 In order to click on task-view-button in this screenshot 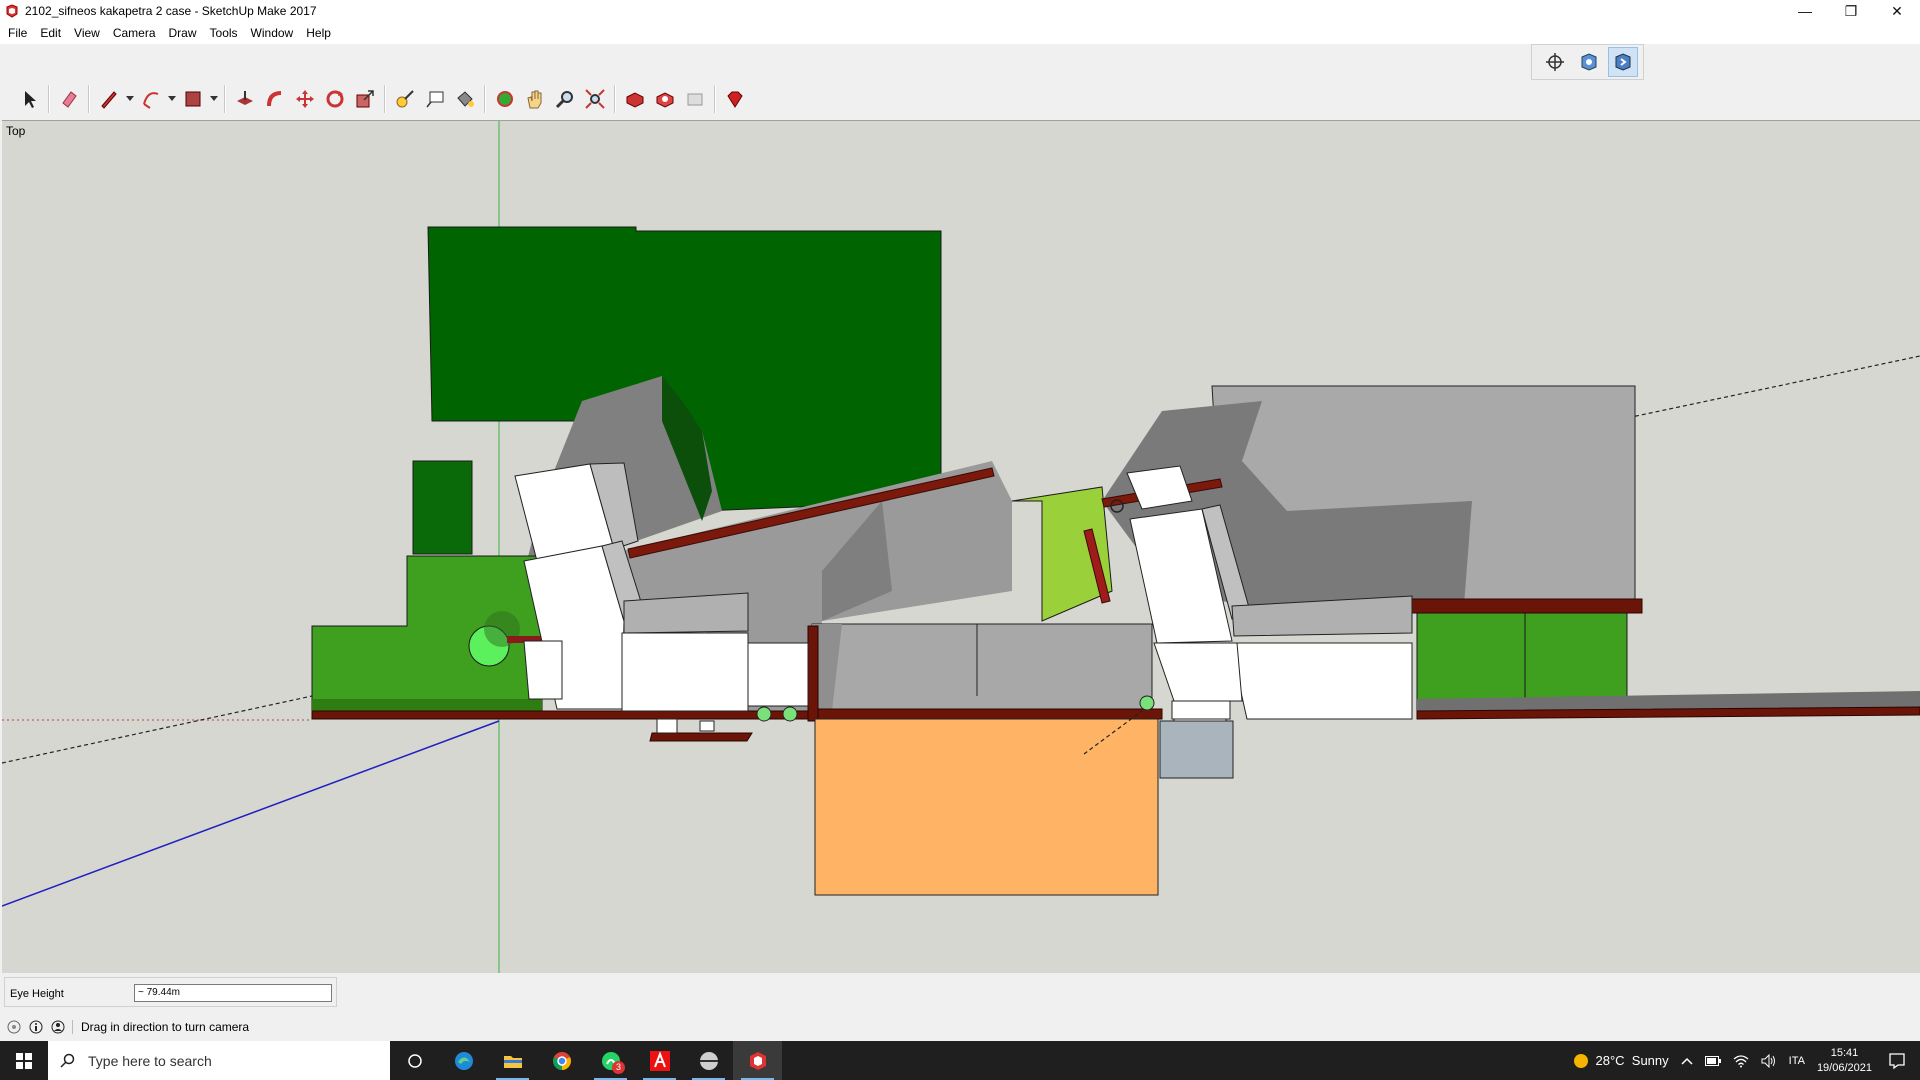, I will do `click(414, 1060)`.